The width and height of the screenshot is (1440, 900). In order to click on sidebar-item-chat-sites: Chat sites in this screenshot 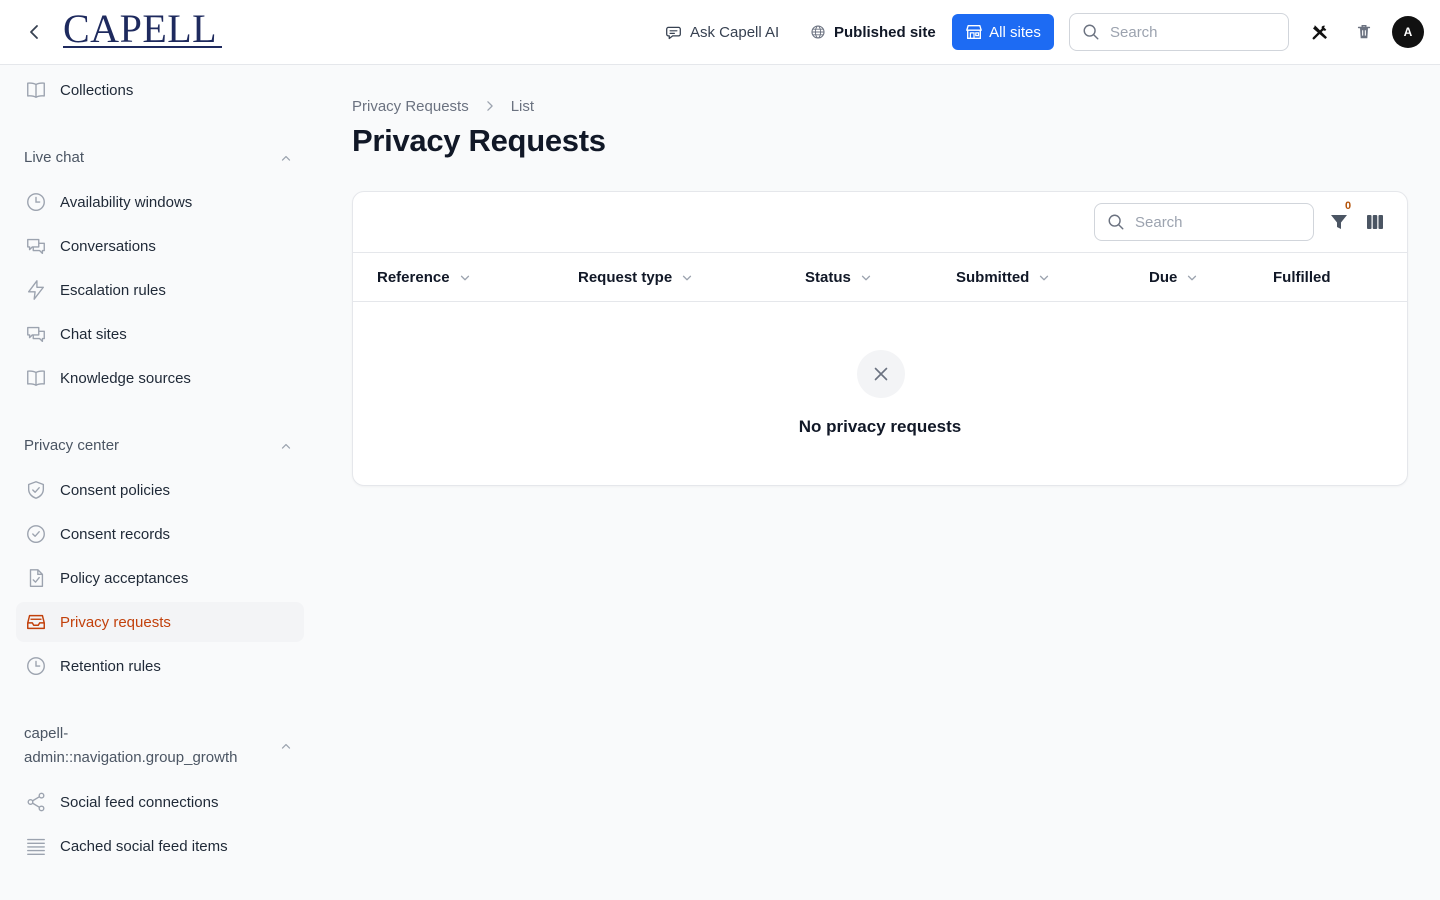, I will do `click(160, 334)`.